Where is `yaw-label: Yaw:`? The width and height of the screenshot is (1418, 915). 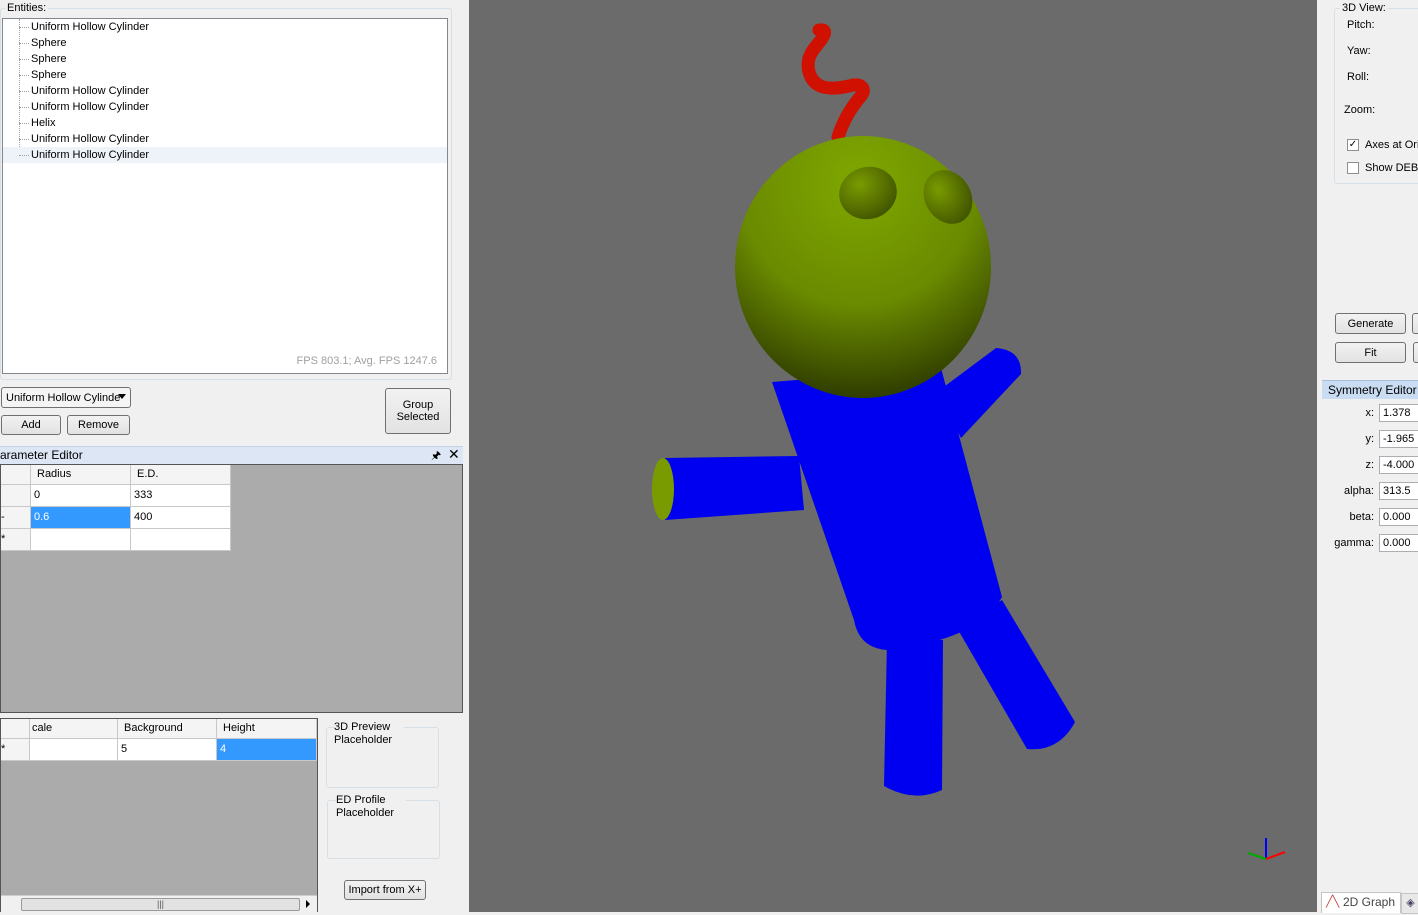
yaw-label: Yaw: is located at coordinates (1359, 51).